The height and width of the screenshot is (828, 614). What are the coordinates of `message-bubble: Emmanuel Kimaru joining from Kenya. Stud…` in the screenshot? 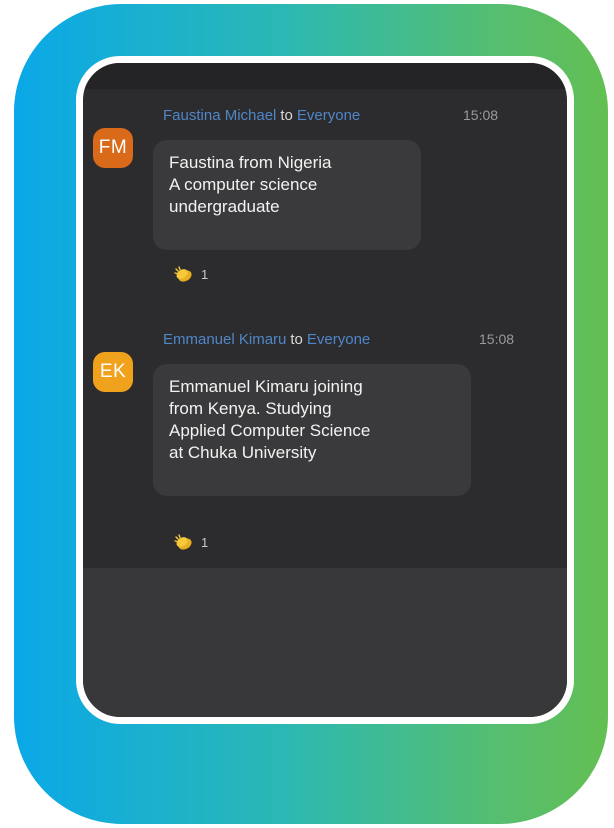 It's located at (312, 430).